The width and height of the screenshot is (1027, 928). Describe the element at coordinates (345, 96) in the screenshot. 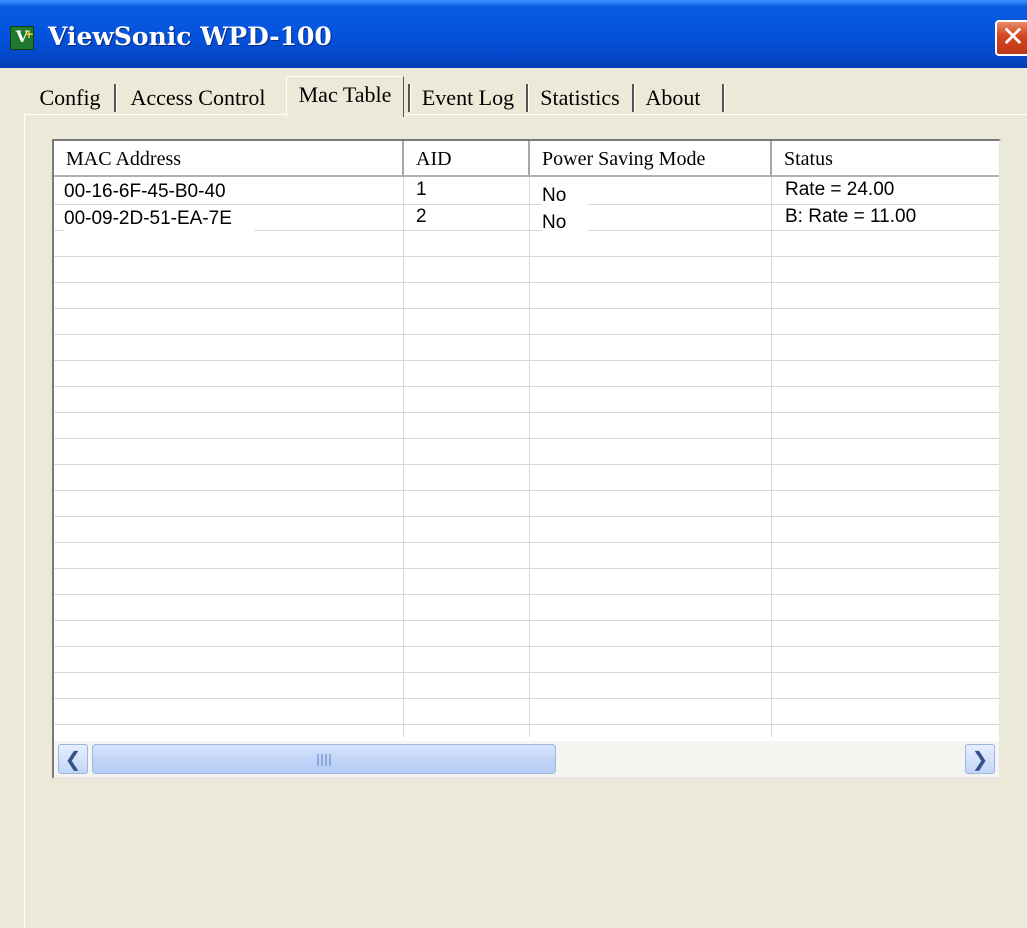

I see `tab-mac-table: Mac Table` at that location.